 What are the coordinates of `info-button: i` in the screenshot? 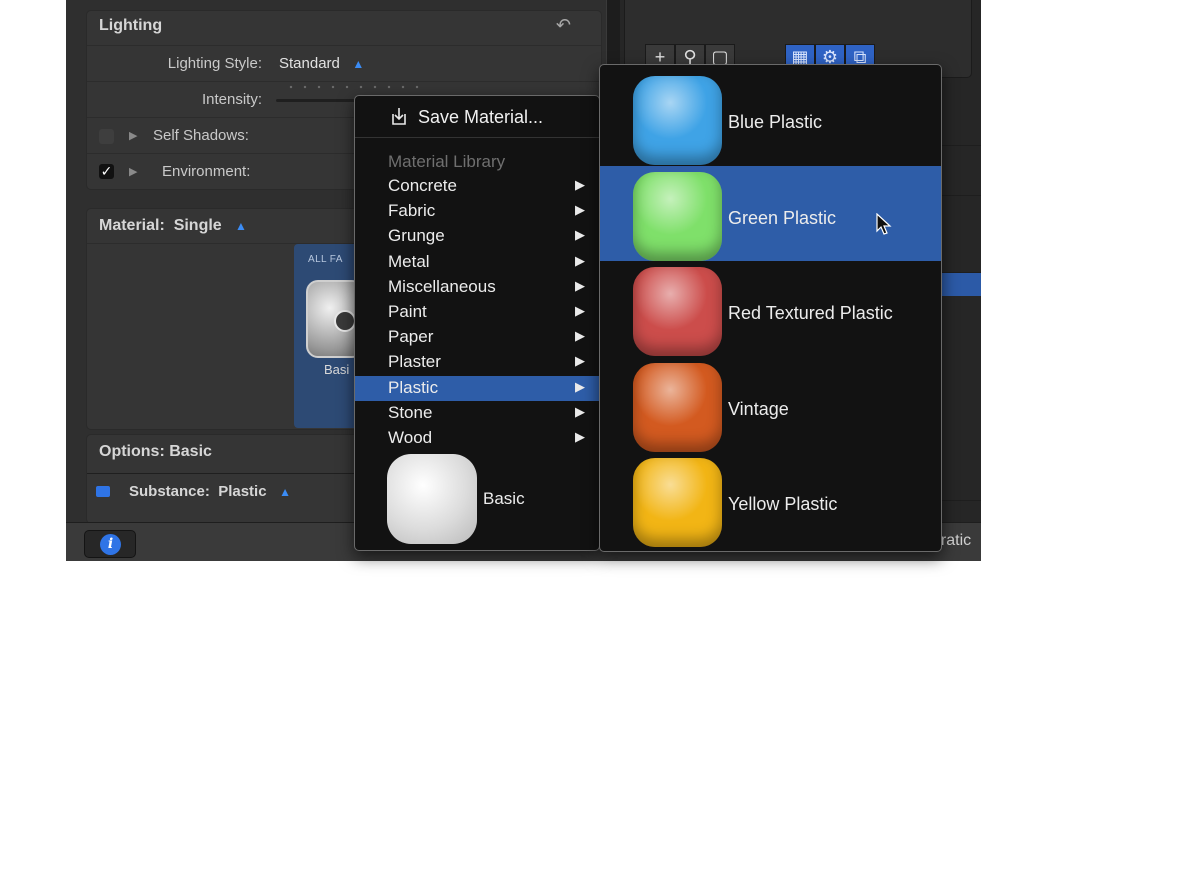 It's located at (110, 544).